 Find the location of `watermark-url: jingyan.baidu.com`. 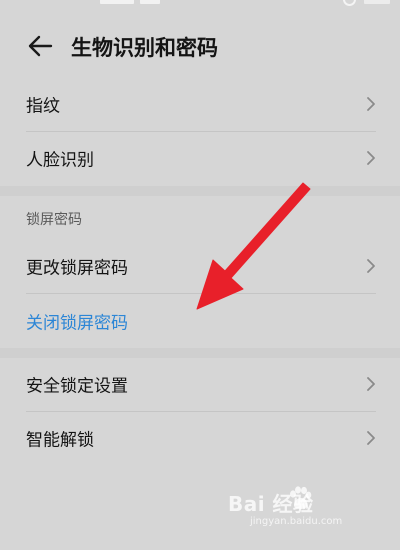

watermark-url: jingyan.baidu.com is located at coordinates (296, 521).